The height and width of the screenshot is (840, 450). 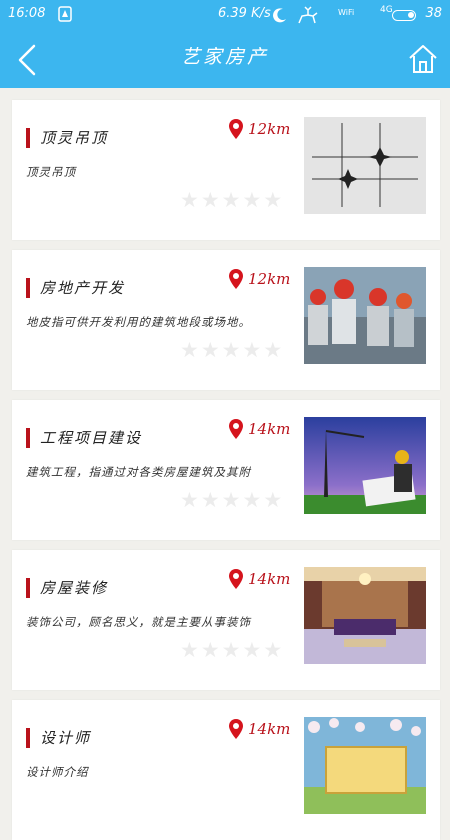 What do you see at coordinates (138, 472) in the screenshot?
I see `listing-description: 建筑工程，指通过对各类房屋建筑及其附` at bounding box center [138, 472].